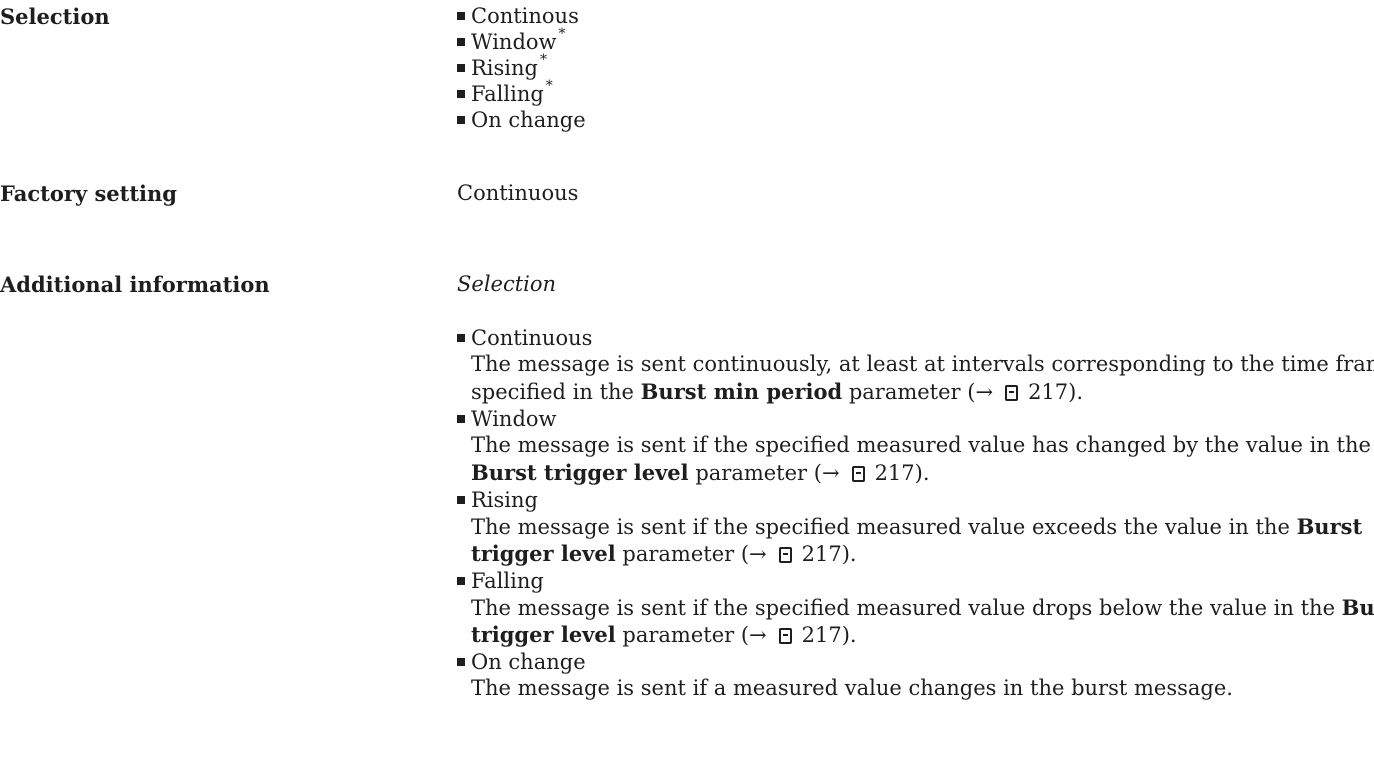 The image size is (1374, 762). What do you see at coordinates (507, 419) in the screenshot?
I see `list-item: Window` at bounding box center [507, 419].